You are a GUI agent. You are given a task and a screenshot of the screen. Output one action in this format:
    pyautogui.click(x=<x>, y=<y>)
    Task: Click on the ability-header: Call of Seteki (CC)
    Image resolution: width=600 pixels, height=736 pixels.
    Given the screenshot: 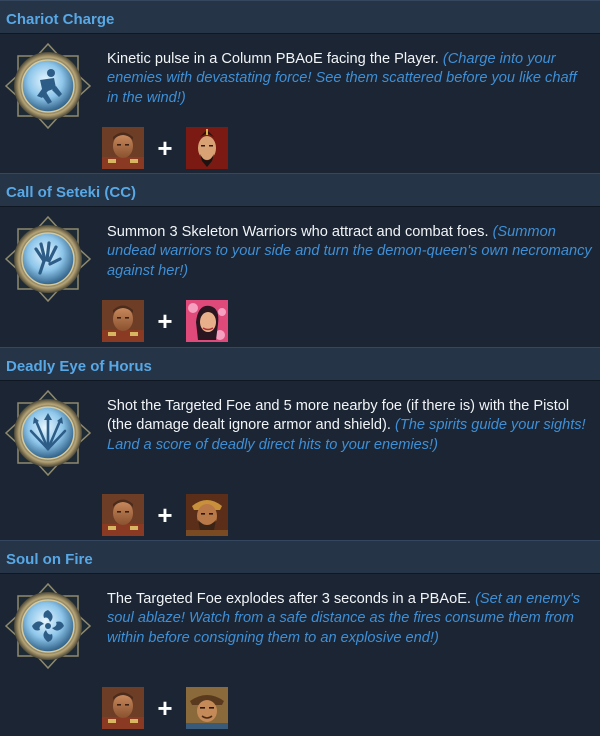 What is the action you would take?
    pyautogui.click(x=300, y=190)
    